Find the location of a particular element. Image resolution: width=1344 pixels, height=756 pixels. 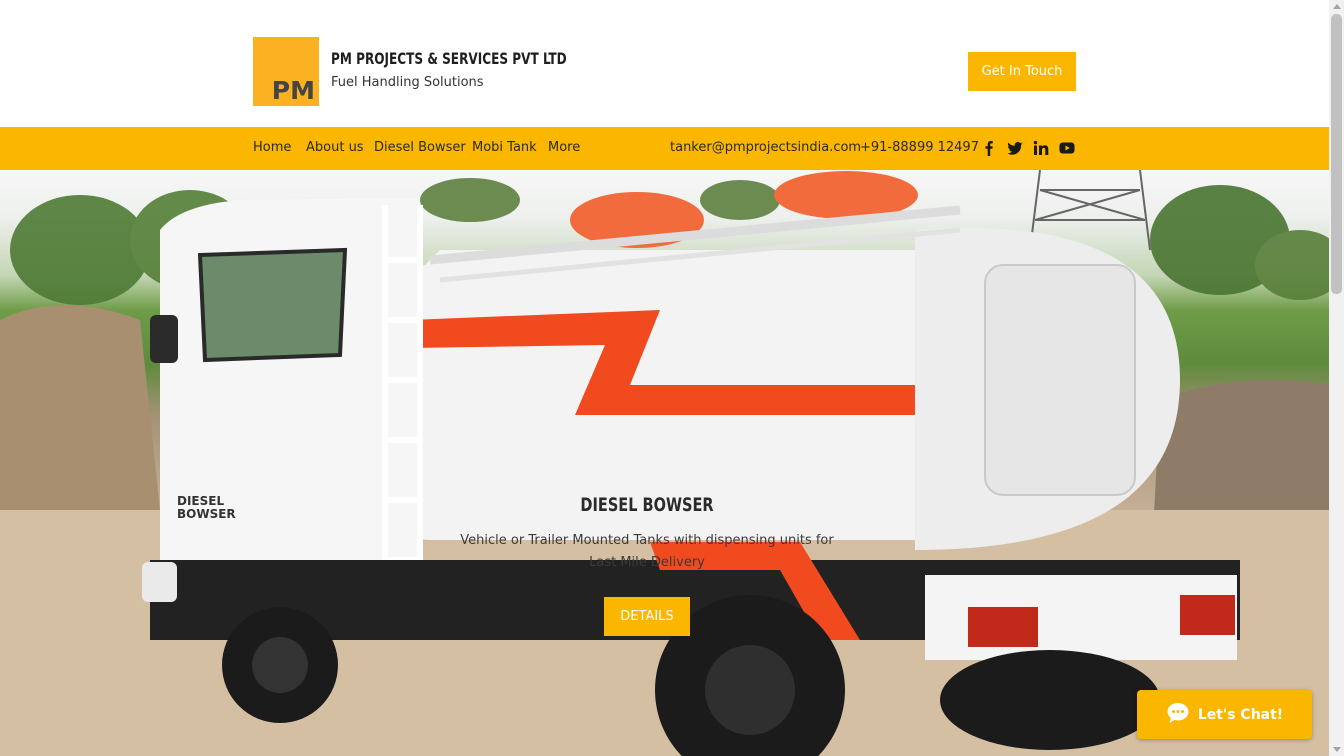

contact-phone: +91-88899 12497 is located at coordinates (919, 147).